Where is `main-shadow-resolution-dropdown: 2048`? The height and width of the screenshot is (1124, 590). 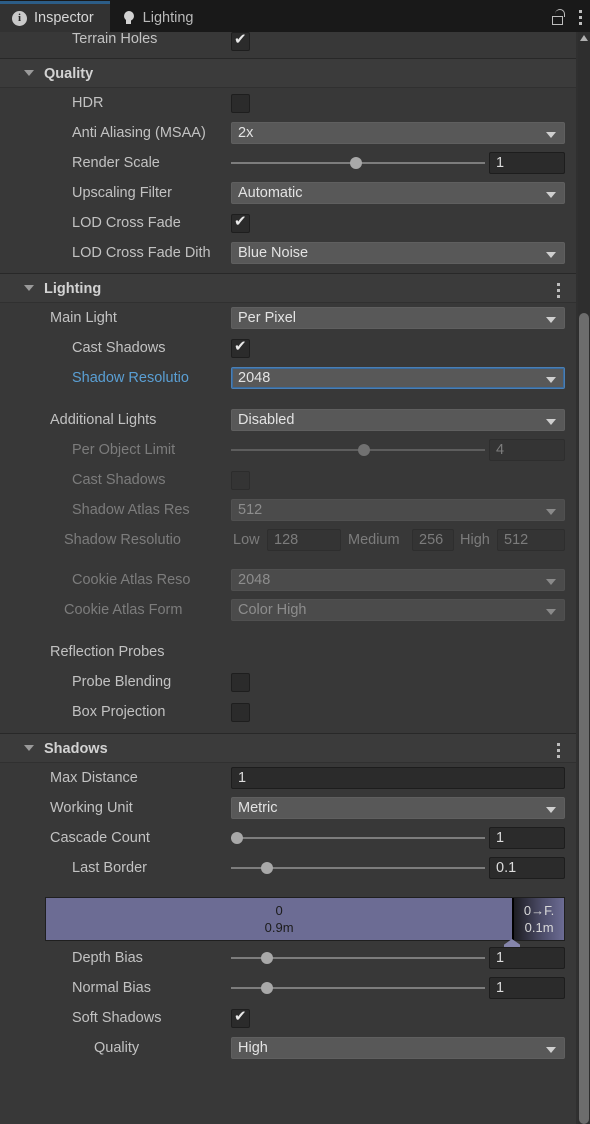 main-shadow-resolution-dropdown: 2048 is located at coordinates (398, 378).